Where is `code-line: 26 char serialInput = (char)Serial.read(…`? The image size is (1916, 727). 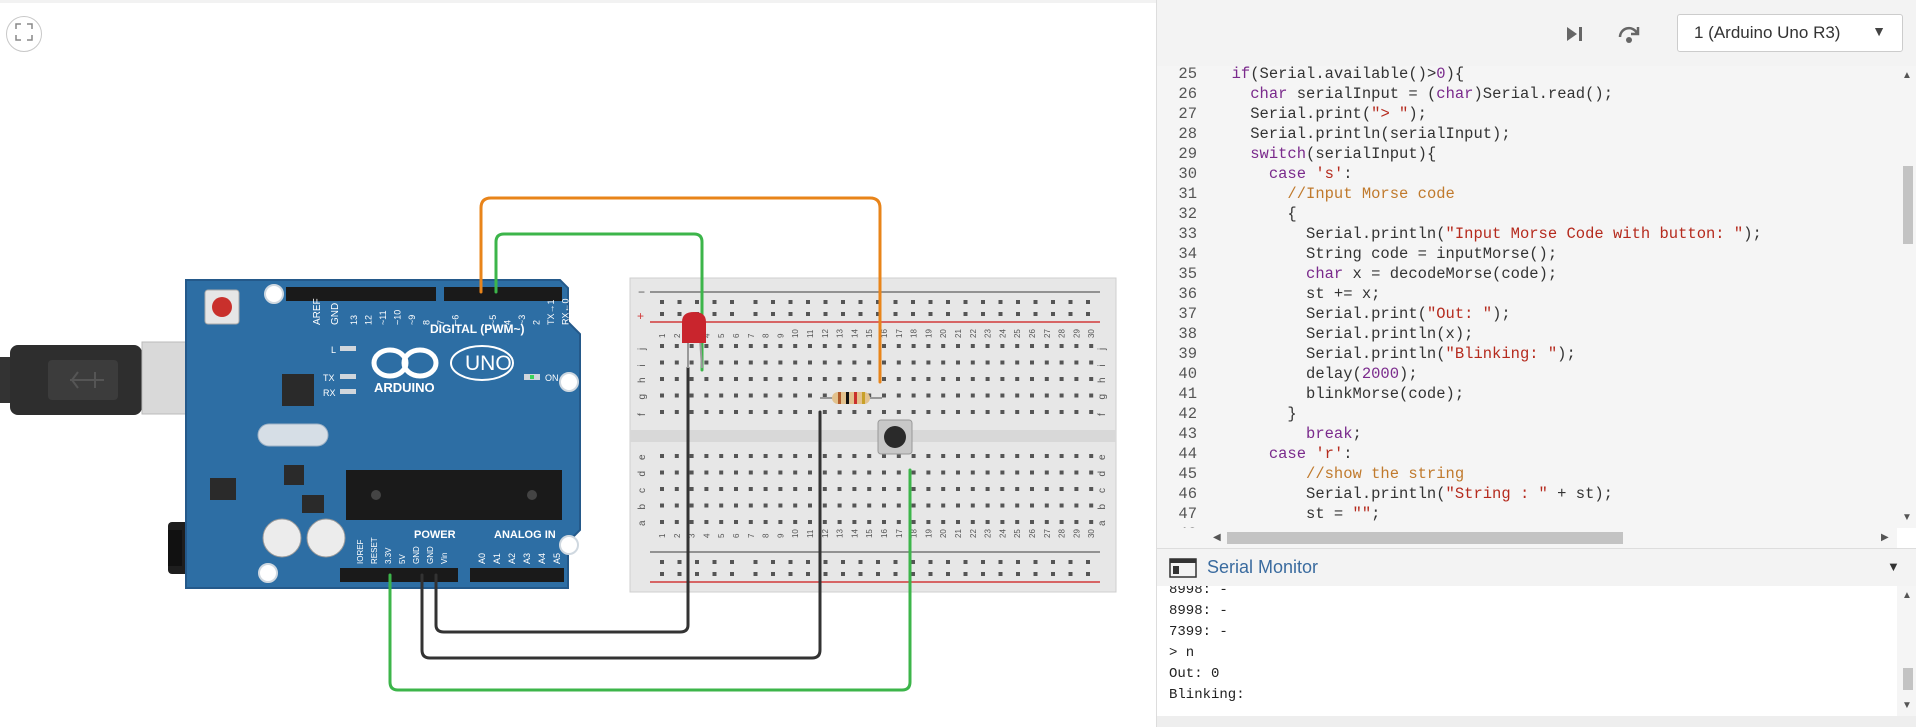 code-line: 26 char serialInput = (char)Serial.read(… is located at coordinates (1527, 94).